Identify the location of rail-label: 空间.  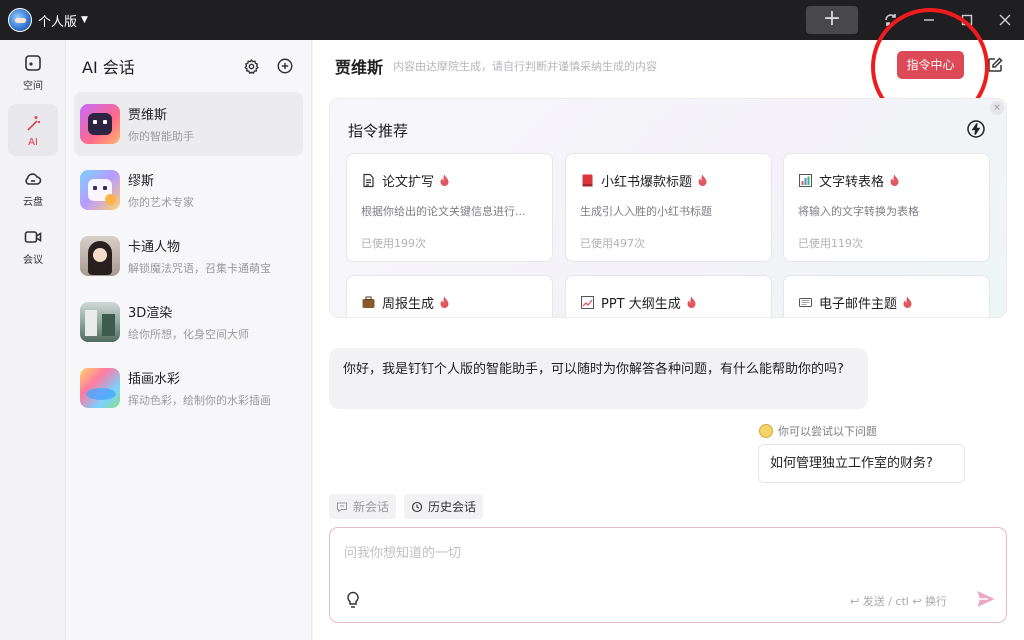
(33, 86).